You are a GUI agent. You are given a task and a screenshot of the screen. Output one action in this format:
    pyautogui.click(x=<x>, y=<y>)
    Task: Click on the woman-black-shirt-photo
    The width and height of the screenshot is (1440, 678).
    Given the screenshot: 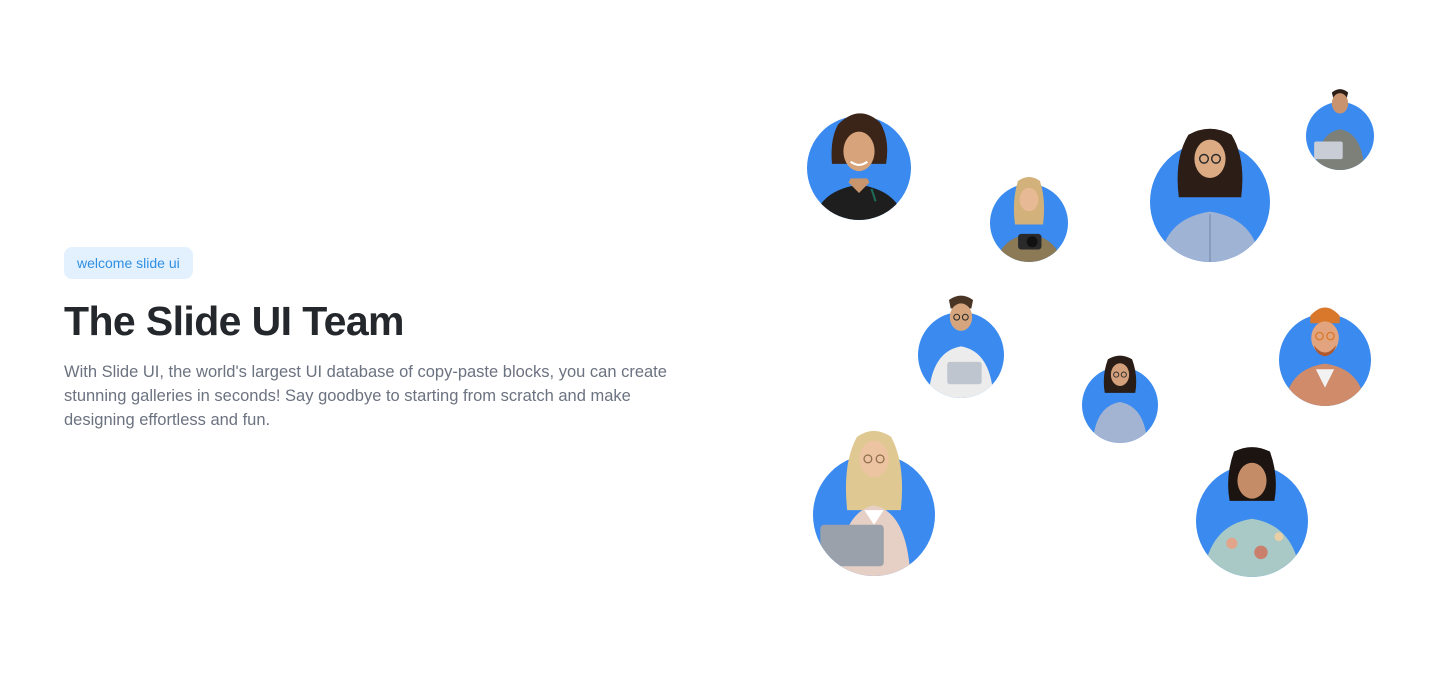 What is the action you would take?
    pyautogui.click(x=859, y=166)
    